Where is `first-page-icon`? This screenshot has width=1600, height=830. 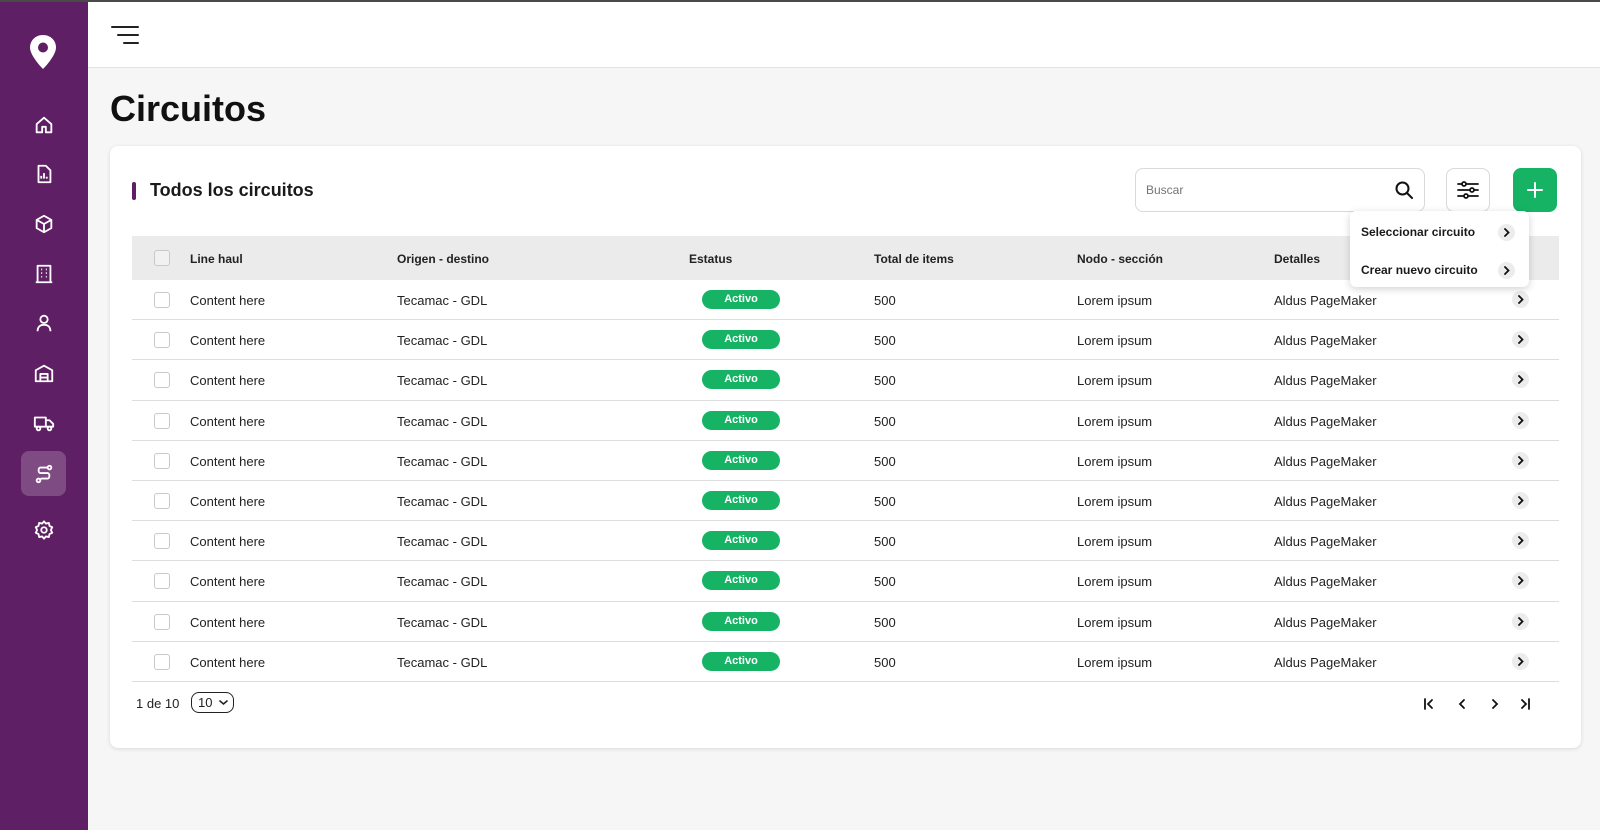 first-page-icon is located at coordinates (1429, 704).